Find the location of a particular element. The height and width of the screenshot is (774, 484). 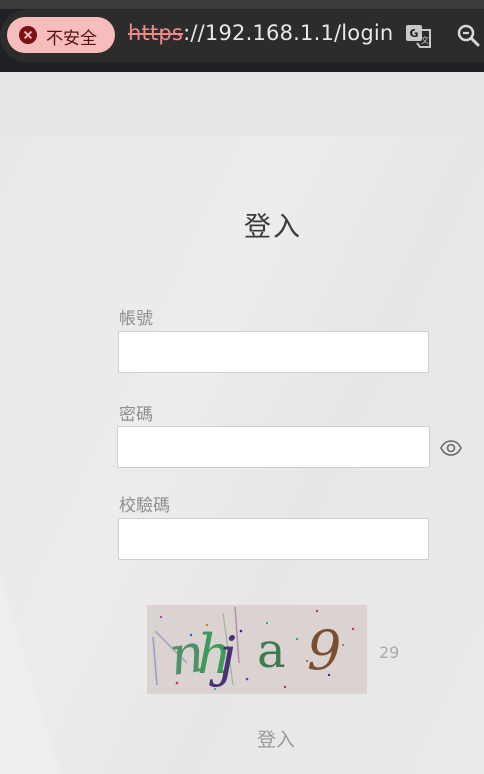

captcha-image: n h j a 9 nhja9 is located at coordinates (257, 649).